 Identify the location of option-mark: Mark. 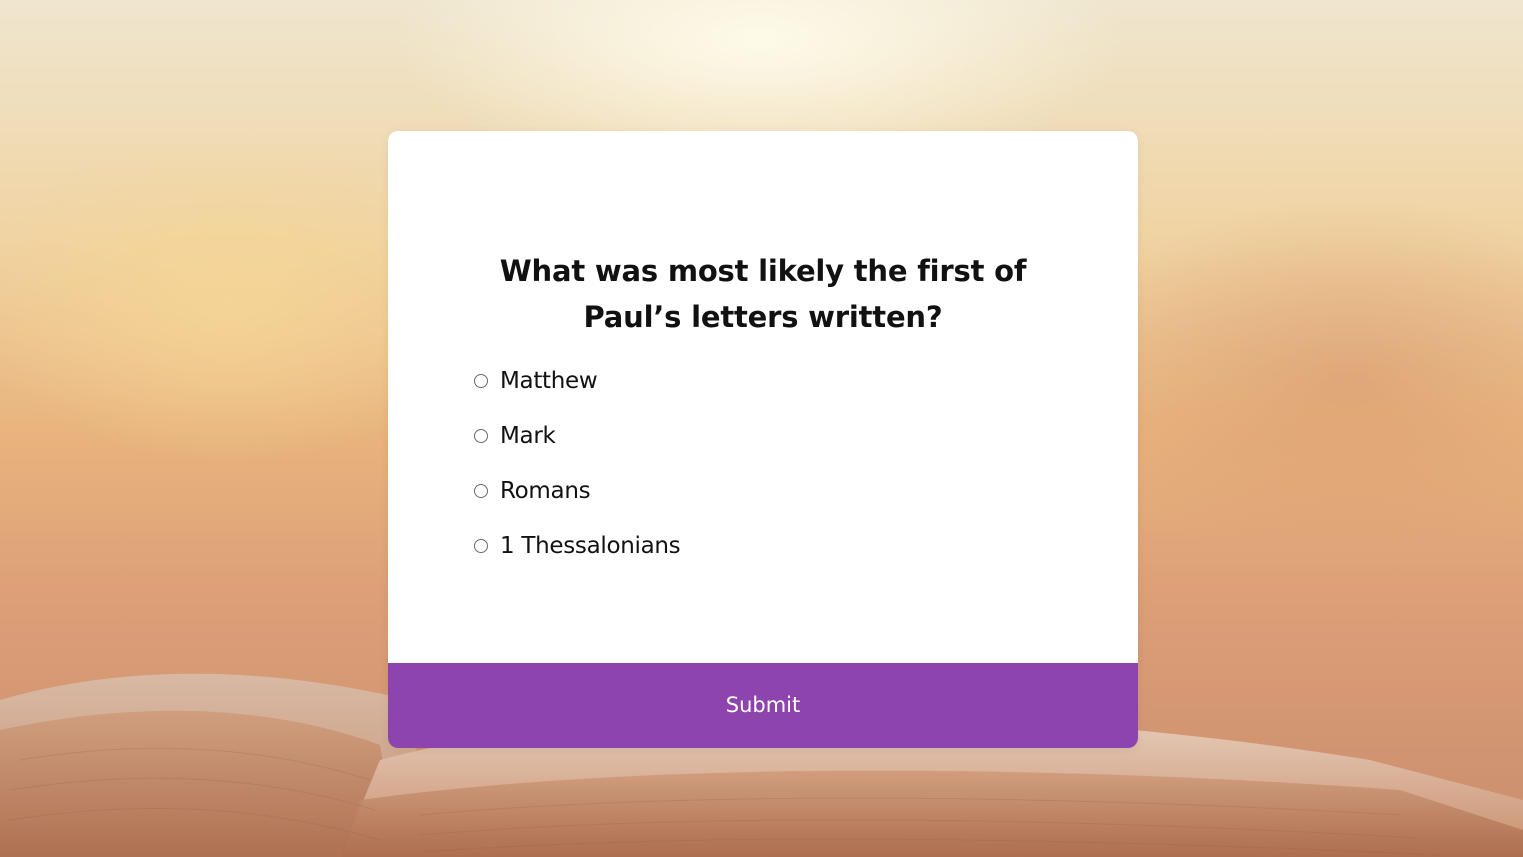
(577, 436).